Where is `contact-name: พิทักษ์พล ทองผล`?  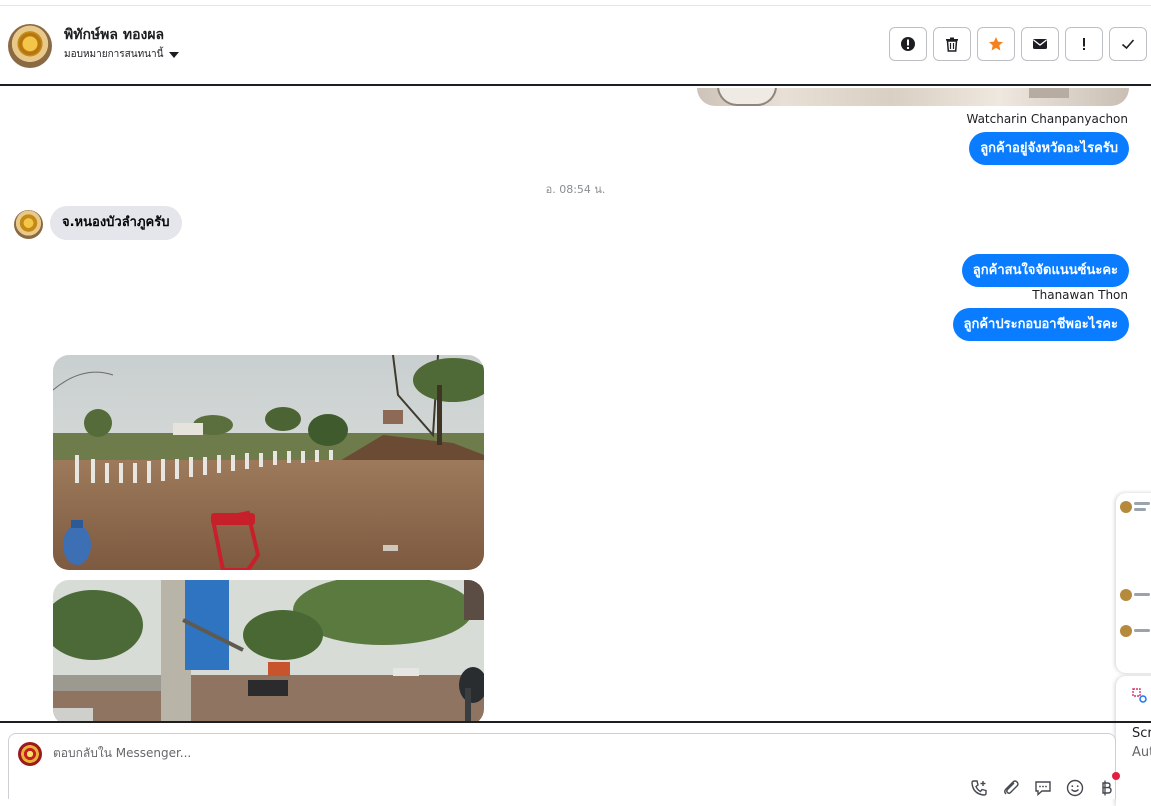 contact-name: พิทักษ์พล ทองผล is located at coordinates (114, 35).